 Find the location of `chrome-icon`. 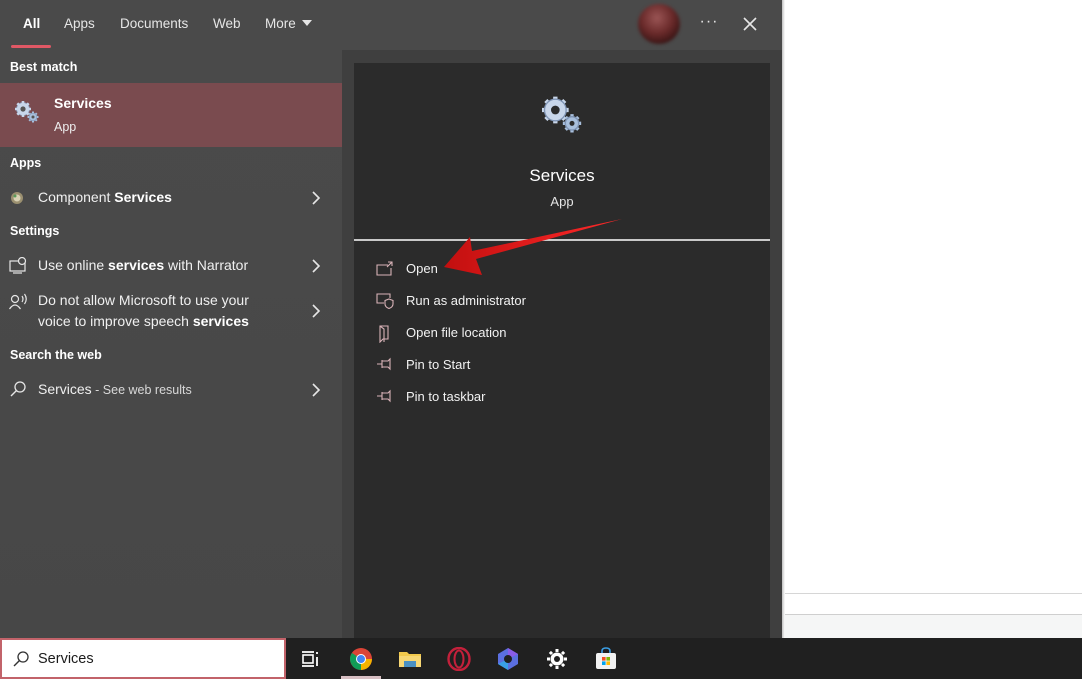

chrome-icon is located at coordinates (361, 659).